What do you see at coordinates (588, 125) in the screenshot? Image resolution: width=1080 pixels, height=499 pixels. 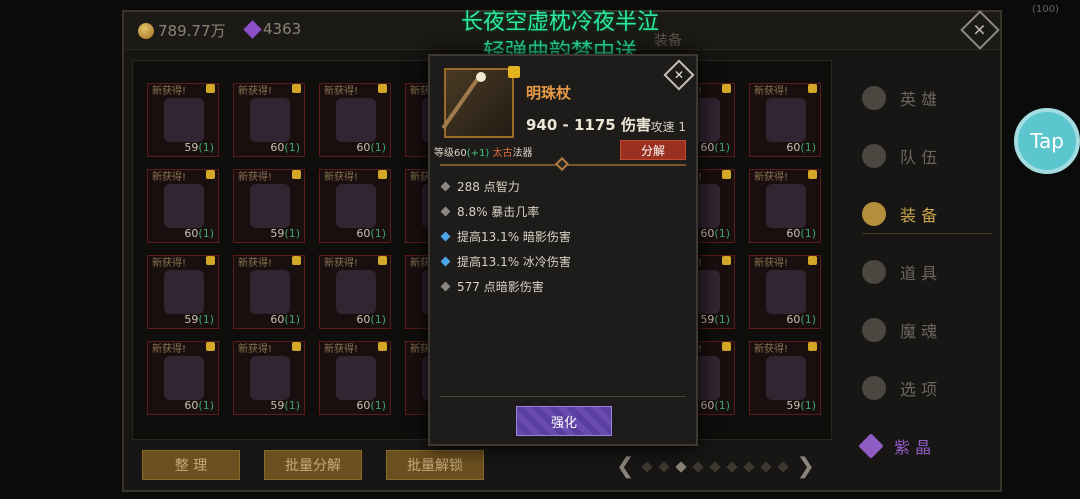 I see `item-damage: 940 - 1175 伤害` at bounding box center [588, 125].